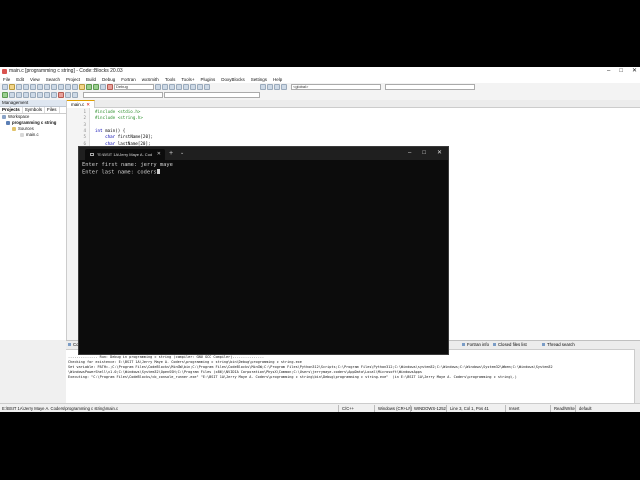 The height and width of the screenshot is (480, 640). What do you see at coordinates (424, 153) in the screenshot?
I see `console-maximize-button: □` at bounding box center [424, 153].